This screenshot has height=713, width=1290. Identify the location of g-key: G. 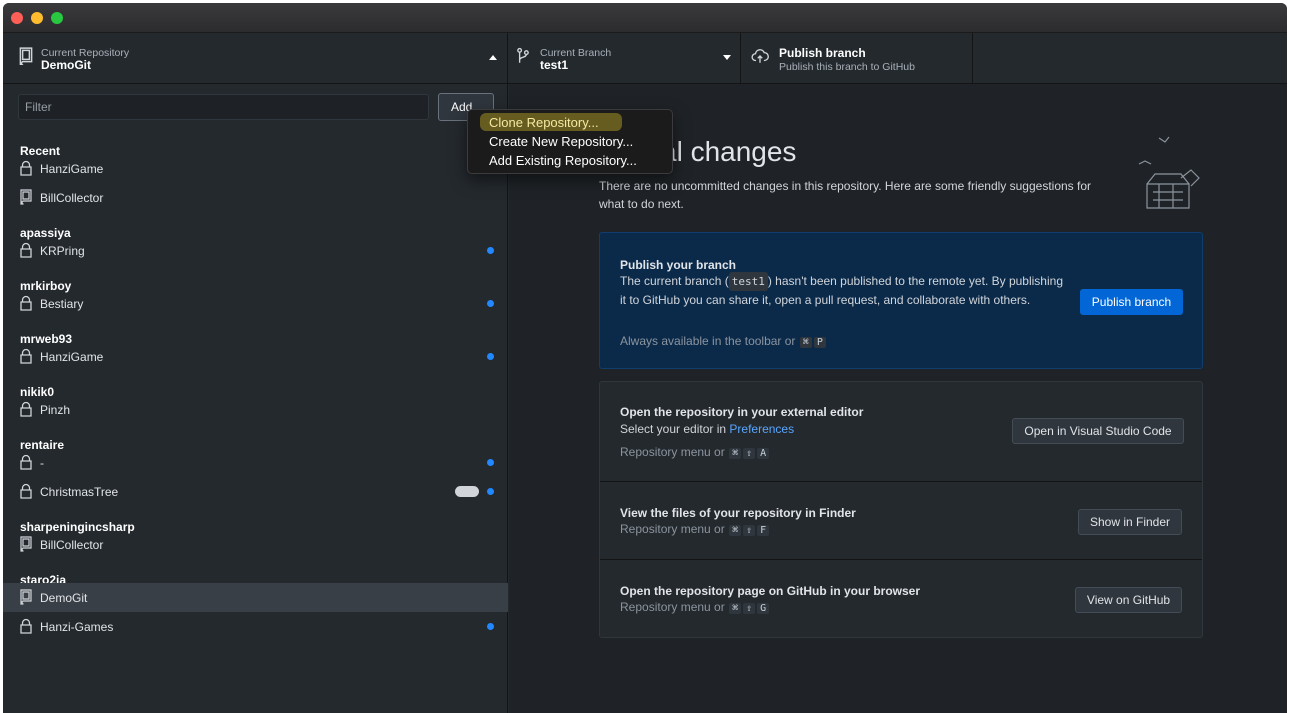
(763, 608).